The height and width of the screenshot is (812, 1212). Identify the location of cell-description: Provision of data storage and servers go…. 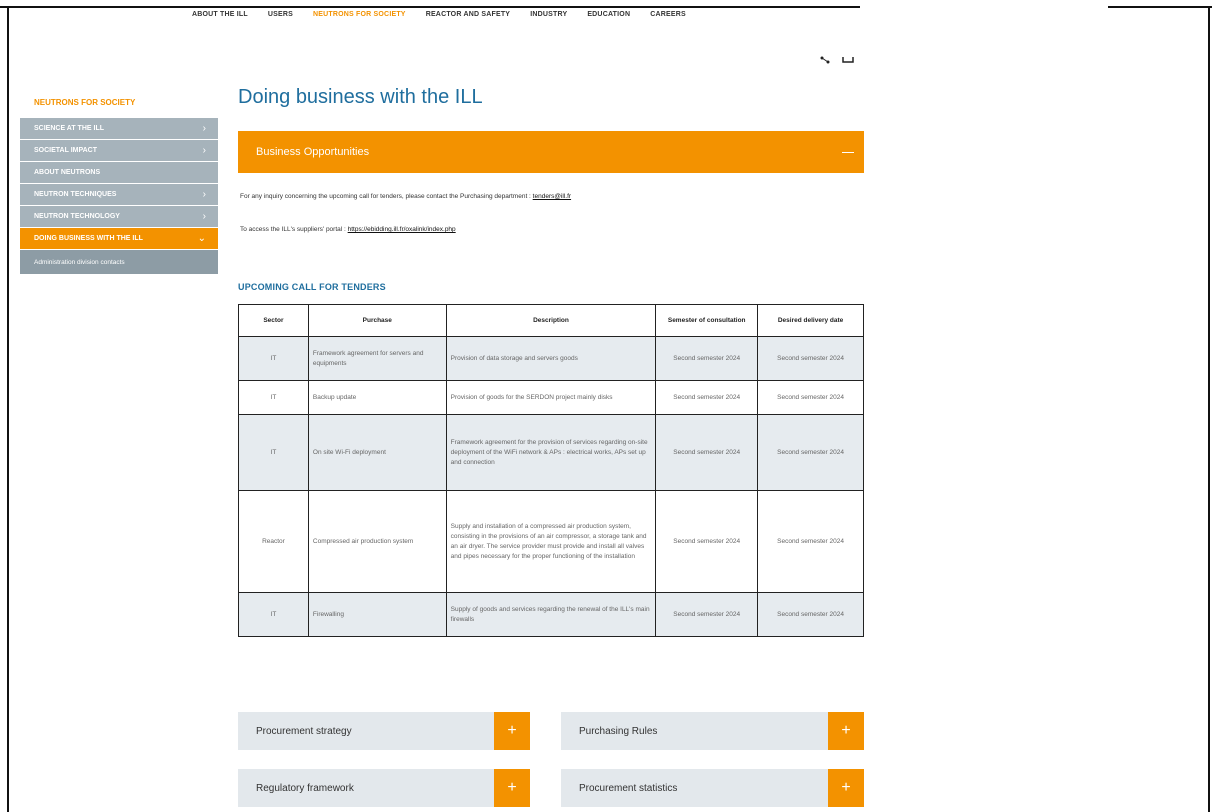
(551, 358).